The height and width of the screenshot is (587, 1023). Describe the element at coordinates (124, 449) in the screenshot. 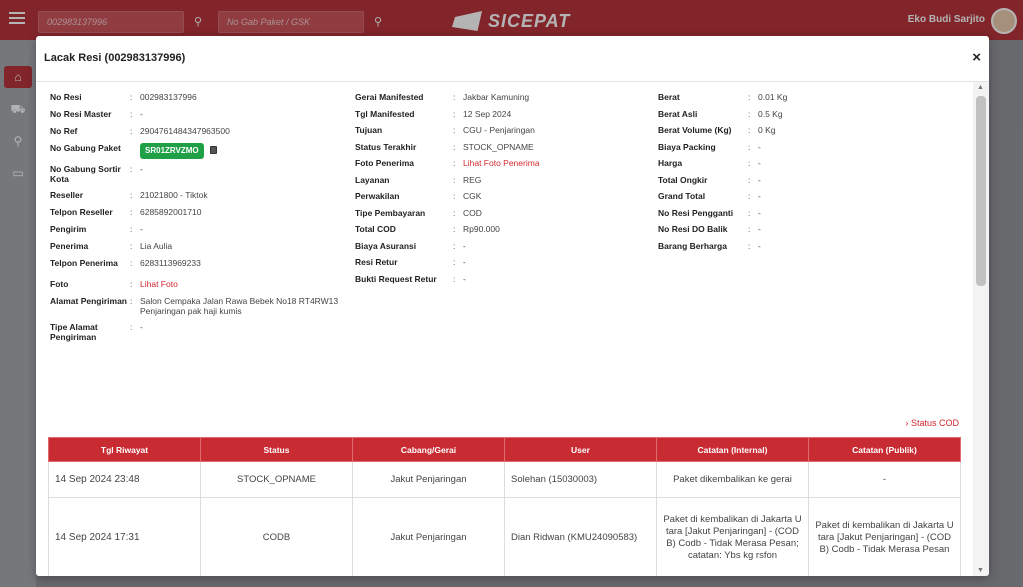

I see `table-header-cell: Tgl Riwayat` at that location.